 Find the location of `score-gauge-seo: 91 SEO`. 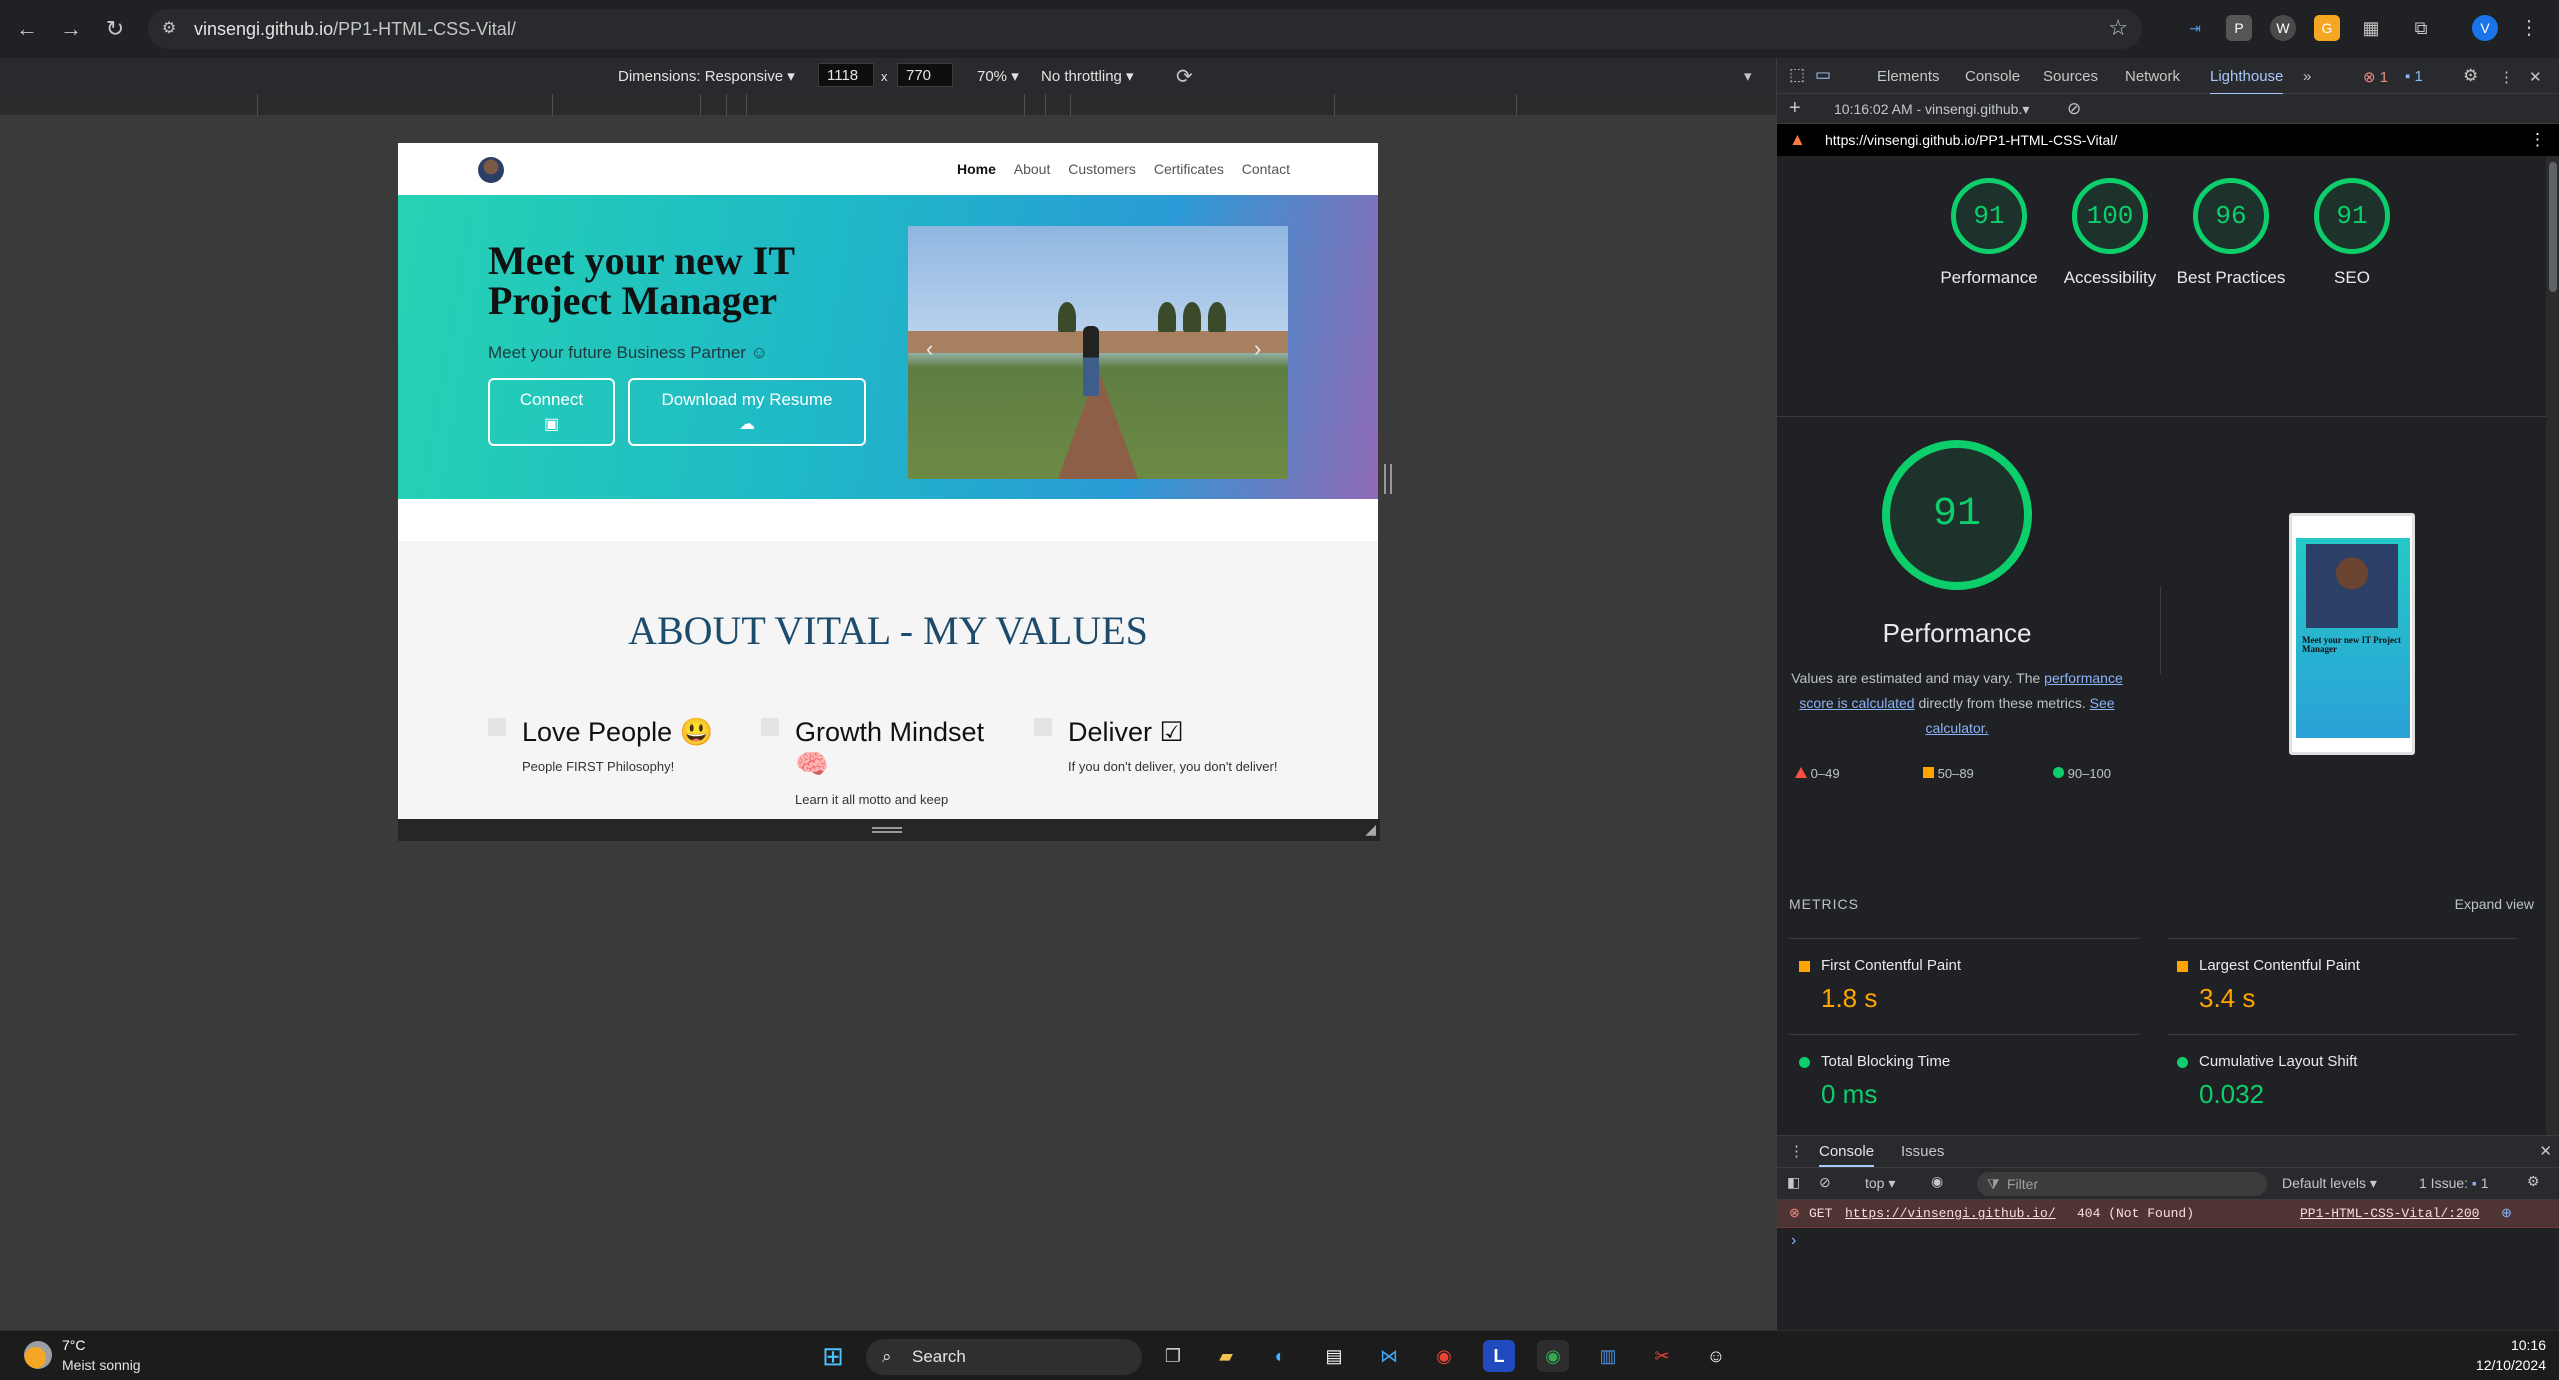

score-gauge-seo: 91 SEO is located at coordinates (2352, 234).